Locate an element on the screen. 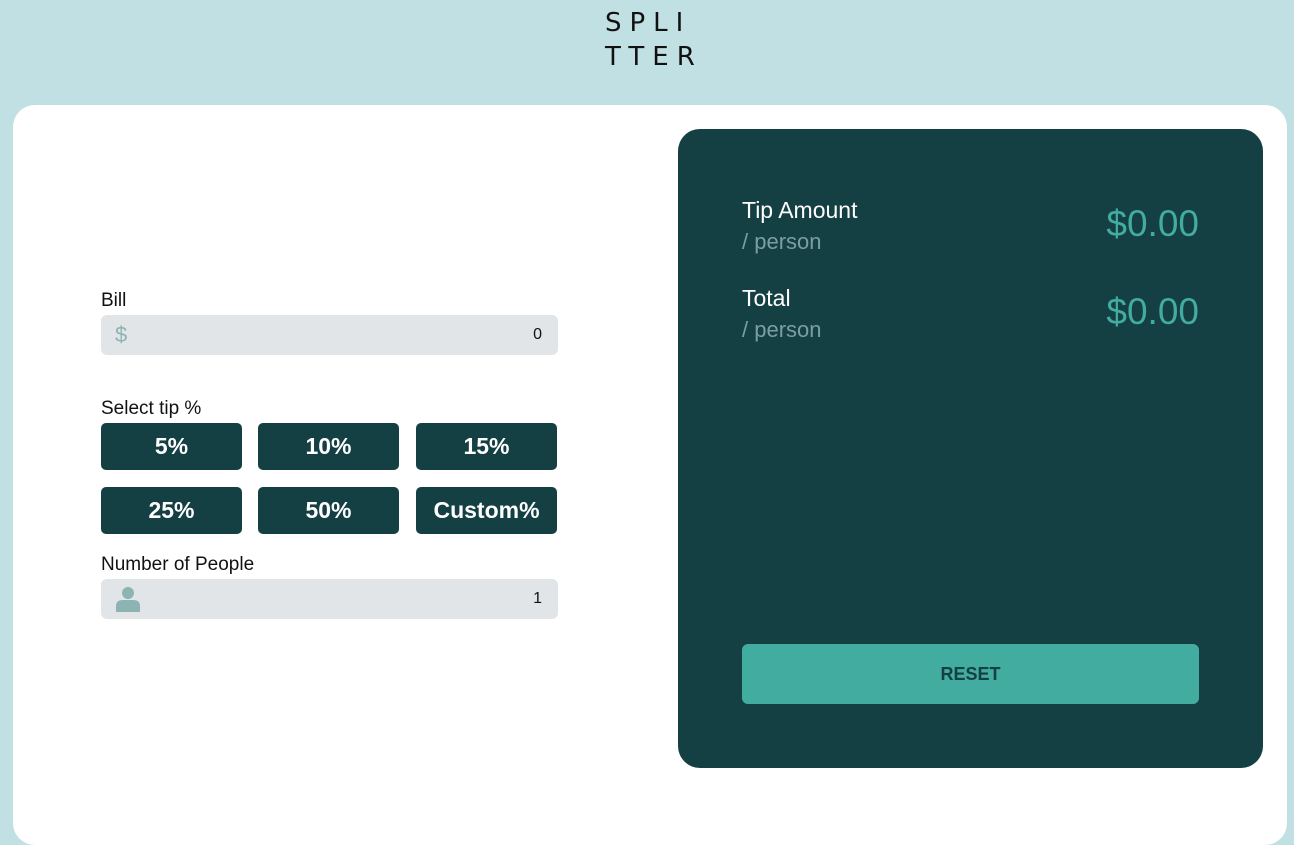 The height and width of the screenshot is (845, 1294). person-icon is located at coordinates (128, 601).